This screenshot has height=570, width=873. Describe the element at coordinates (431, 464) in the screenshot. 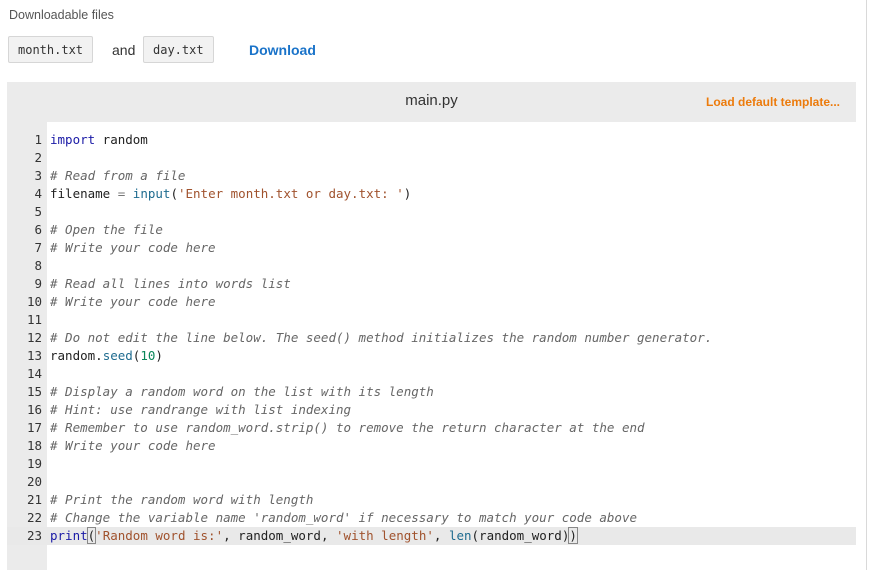

I see `code-line-19: 19` at that location.